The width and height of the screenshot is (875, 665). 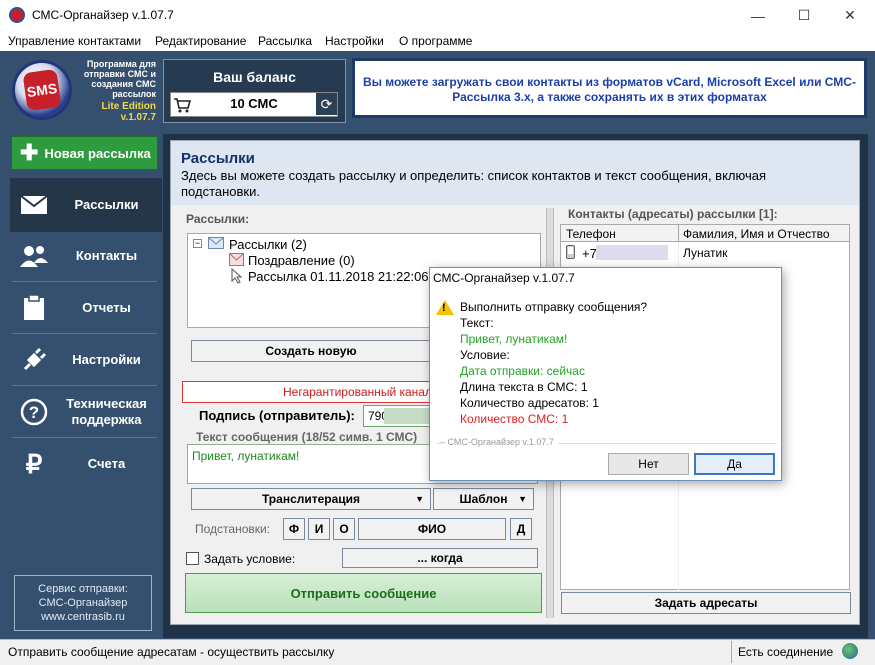 What do you see at coordinates (285, 41) in the screenshot?
I see `menu-mailing: Рассылка` at bounding box center [285, 41].